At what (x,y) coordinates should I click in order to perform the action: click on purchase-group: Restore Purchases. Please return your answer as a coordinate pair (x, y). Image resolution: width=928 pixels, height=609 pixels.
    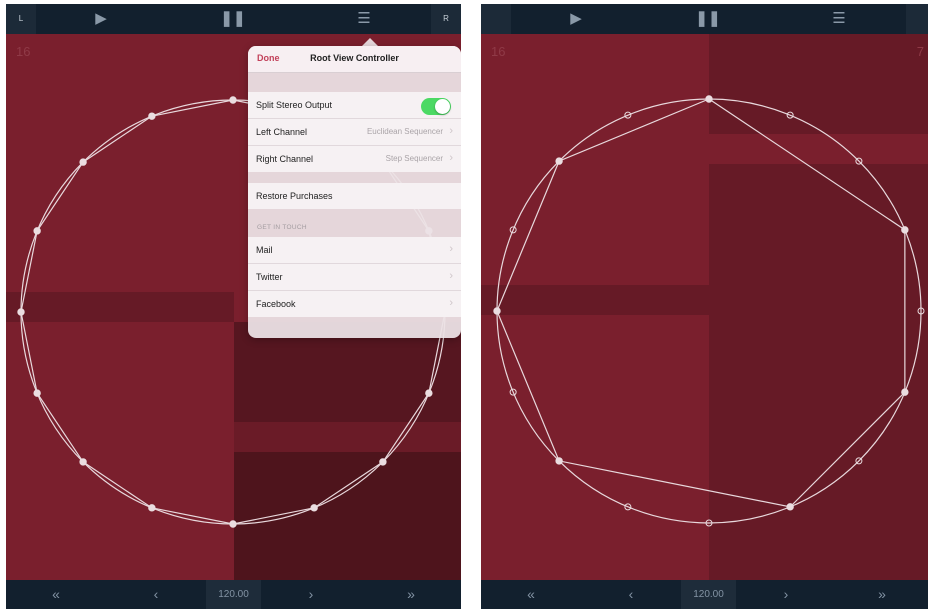
    Looking at the image, I should click on (354, 196).